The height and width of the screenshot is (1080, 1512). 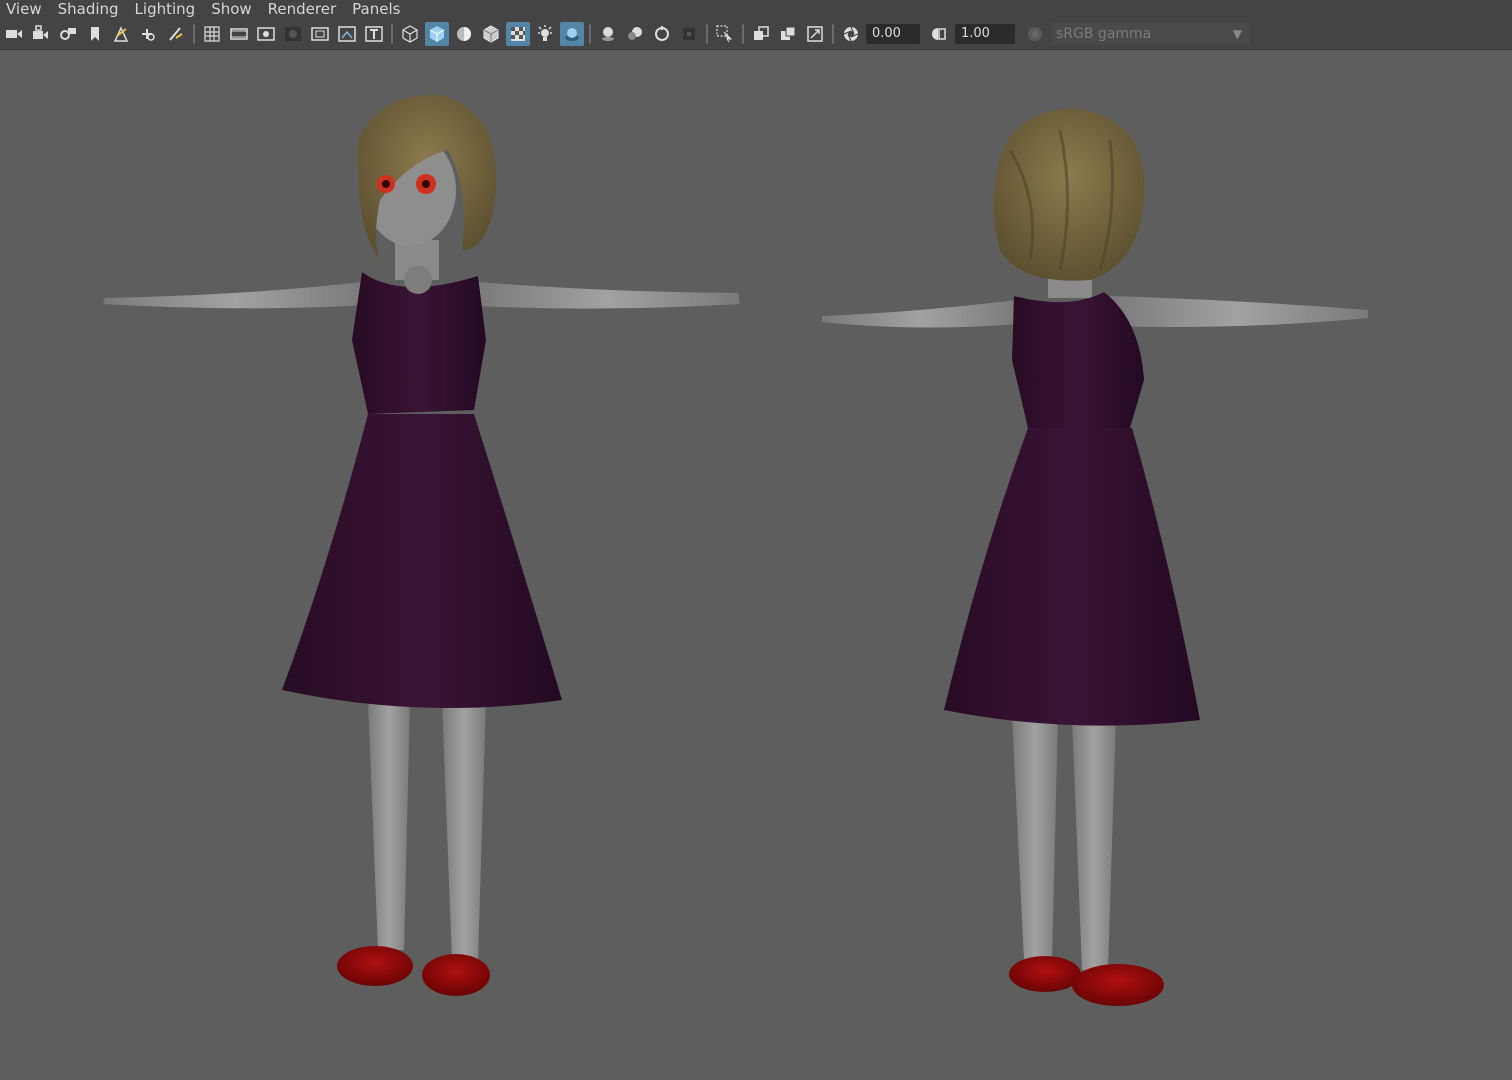 What do you see at coordinates (662, 34) in the screenshot?
I see `multisample-antialiasing-icon` at bounding box center [662, 34].